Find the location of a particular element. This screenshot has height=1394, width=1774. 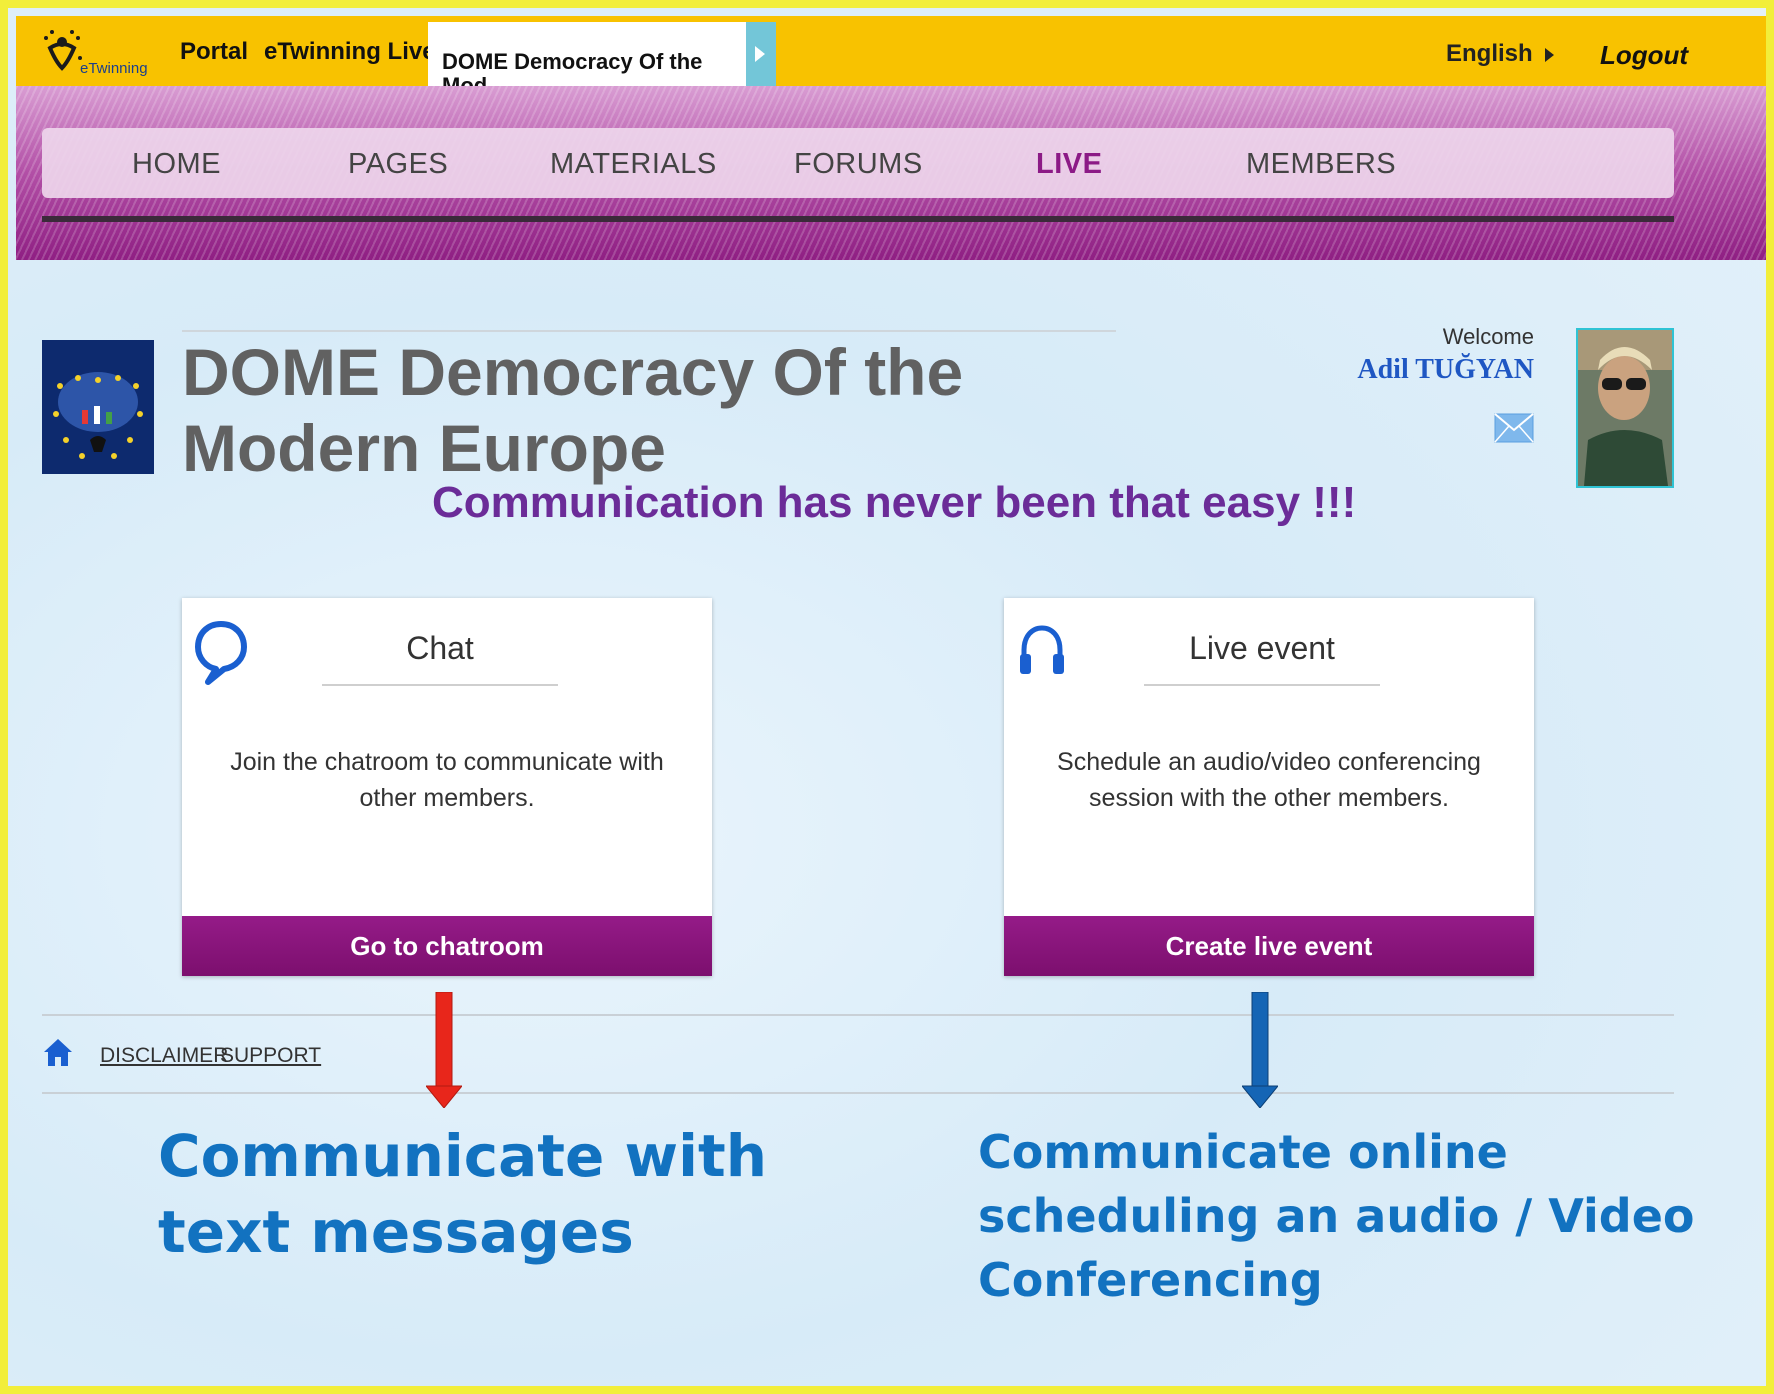

welcome-label: Welcome is located at coordinates (1488, 336).